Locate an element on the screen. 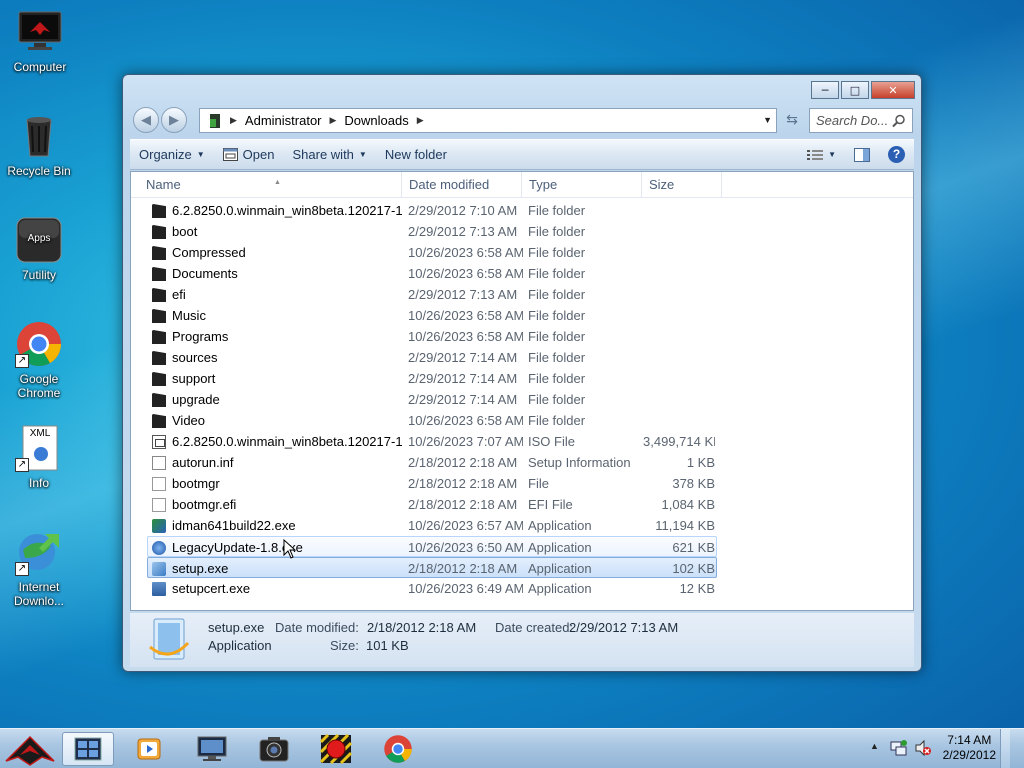  desktop-icon-label: Info is located at coordinates (38, 483).